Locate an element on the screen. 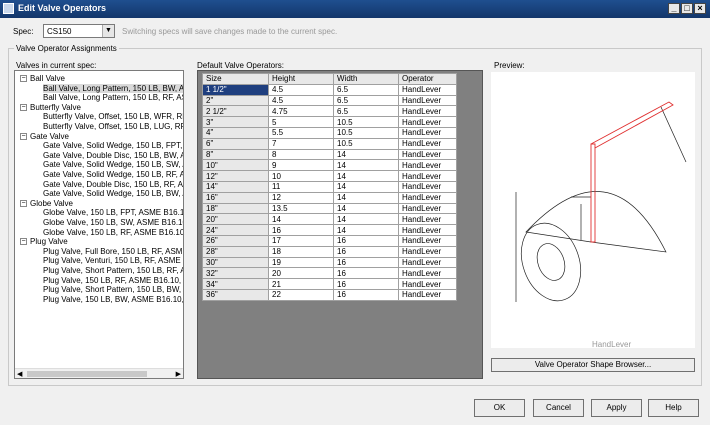 This screenshot has width=710, height=425. table-row: 4" 5.5 10.5 HandLever is located at coordinates (329, 132).